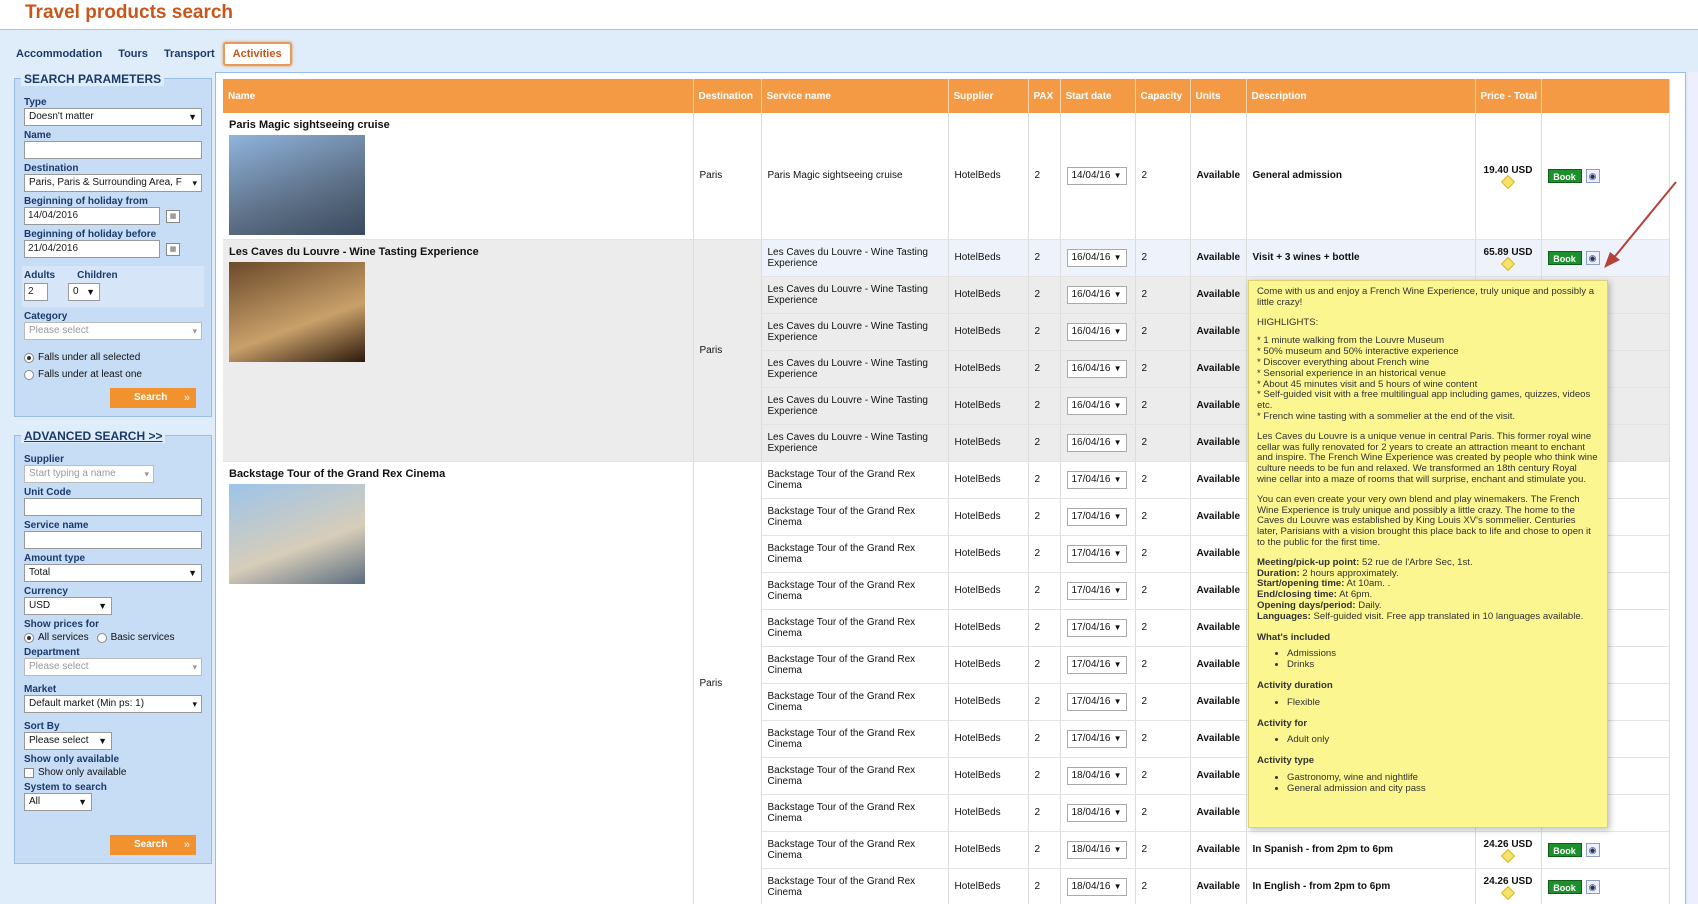  What do you see at coordinates (36, 292) in the screenshot?
I see `adults-input: 2` at bounding box center [36, 292].